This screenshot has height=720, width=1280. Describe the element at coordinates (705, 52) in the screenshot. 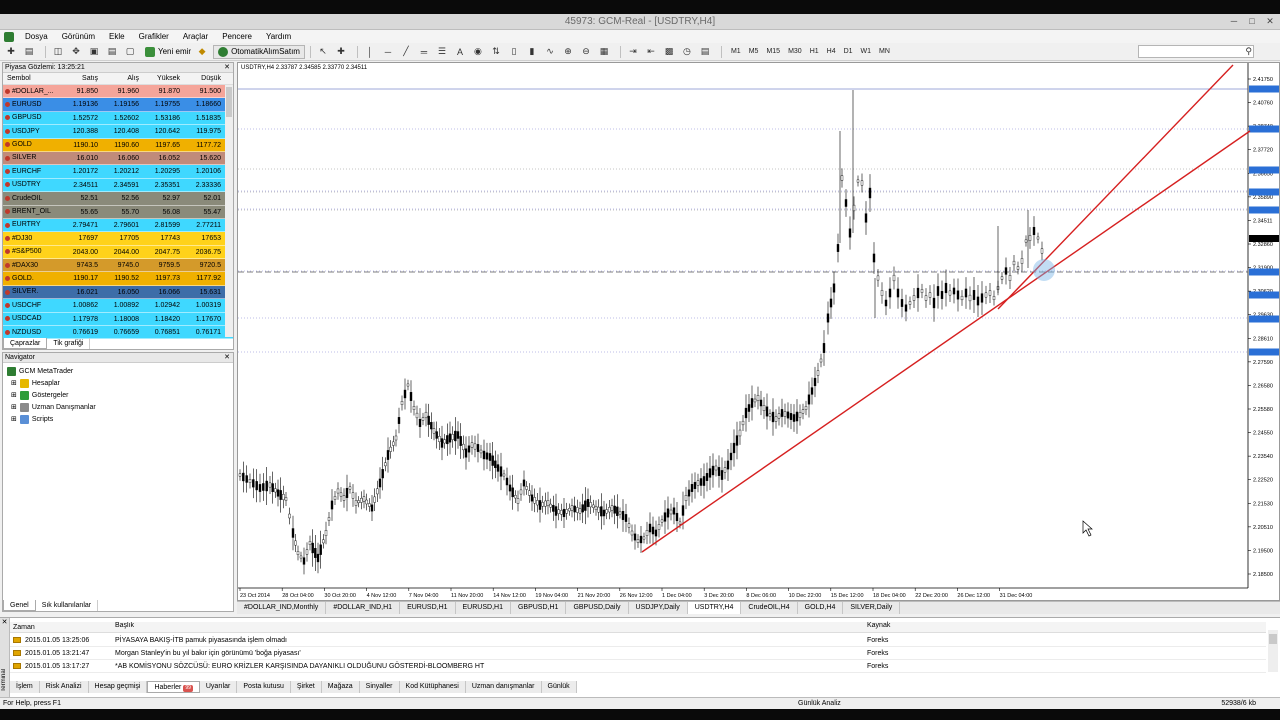

I see `templates-icon: ▤` at that location.